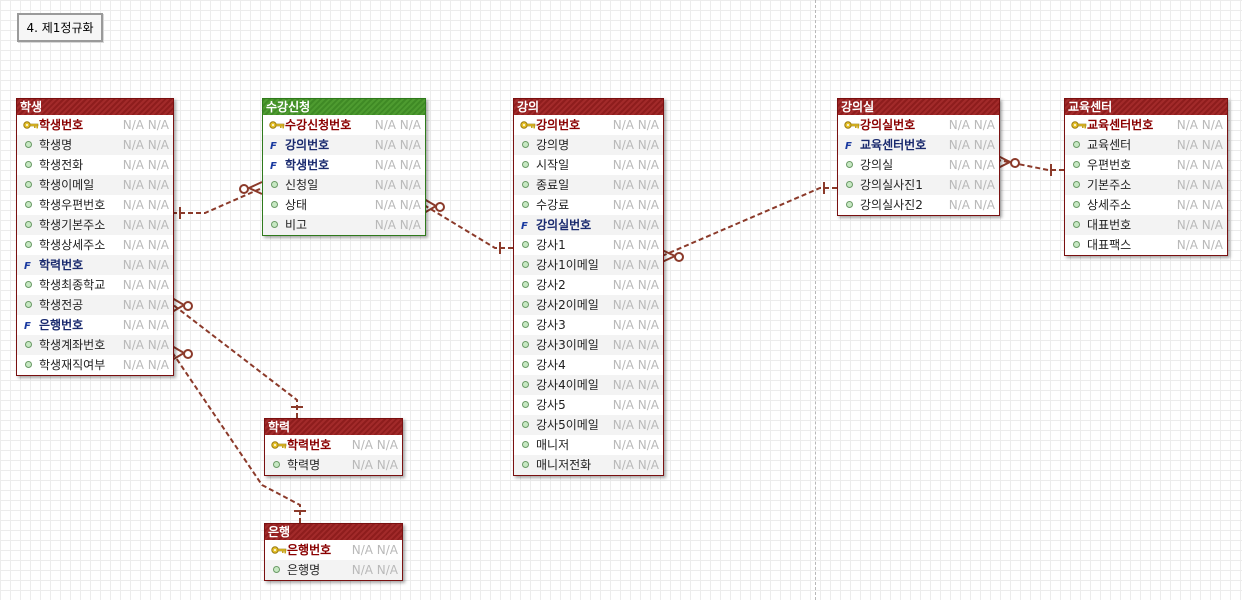 The height and width of the screenshot is (600, 1242). What do you see at coordinates (588, 225) in the screenshot?
I see `attribute-row: F 강의실번호 N/A N/A` at bounding box center [588, 225].